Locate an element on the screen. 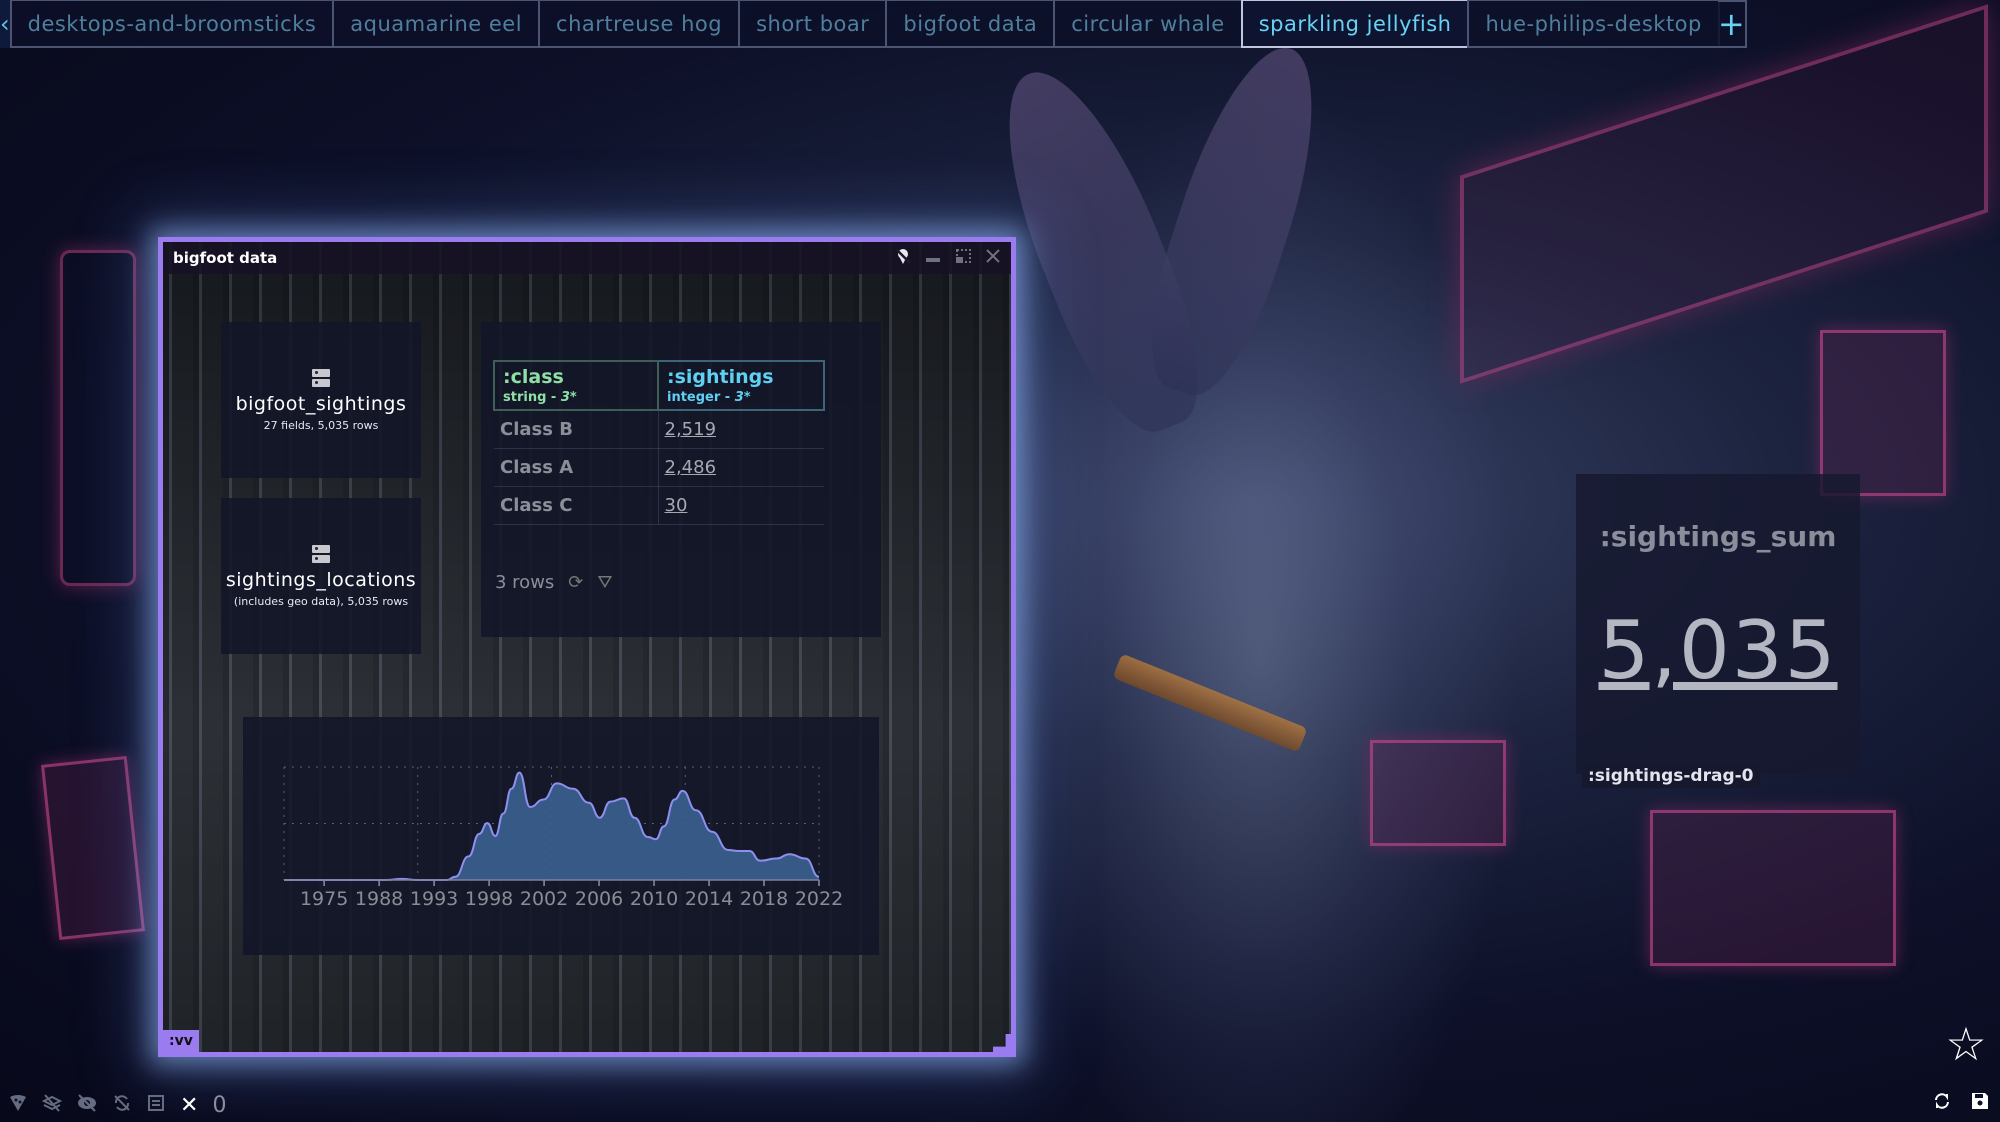  x-tick-label: 2014 is located at coordinates (709, 899).